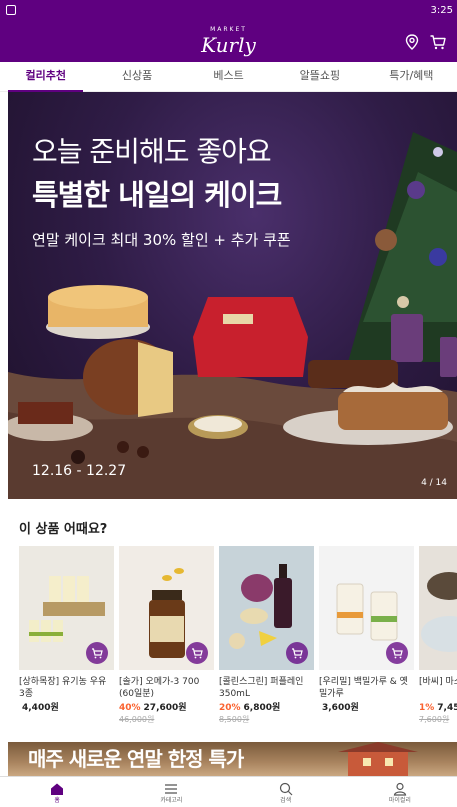 The height and width of the screenshot is (807, 457). I want to click on price-row: 20% 6,800원, so click(266, 708).